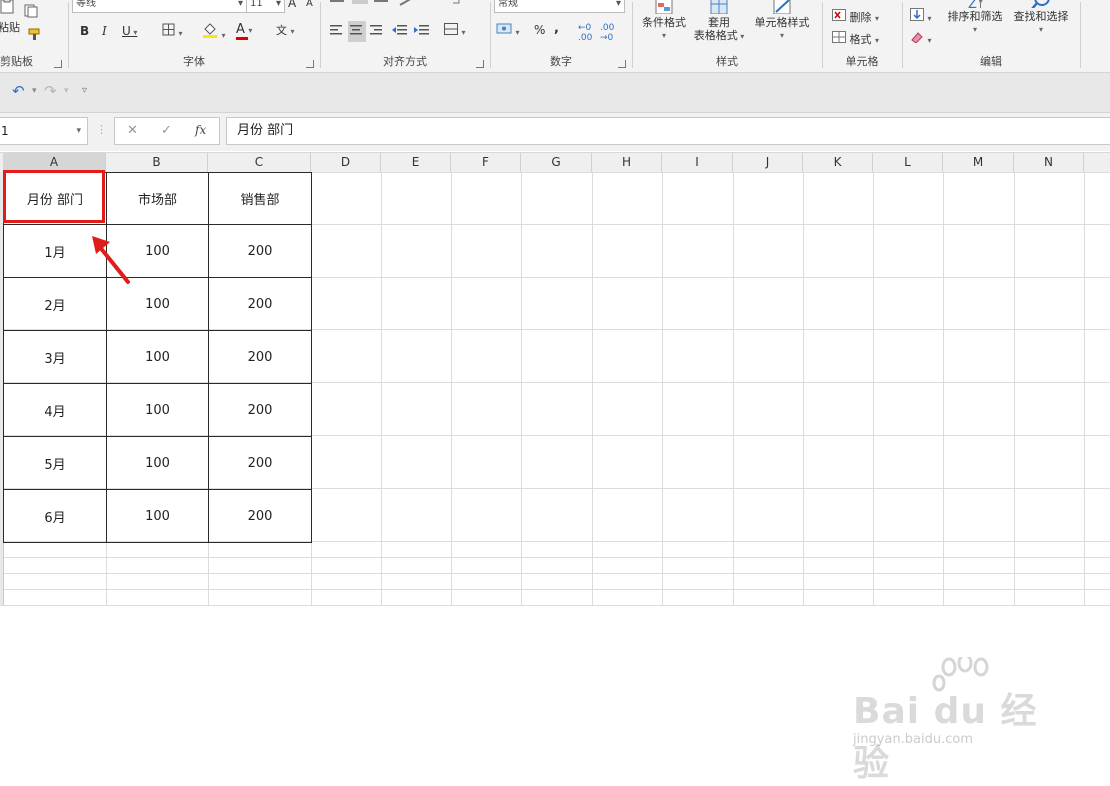 The image size is (1110, 786). Describe the element at coordinates (104, 31) in the screenshot. I see `italic-button: I` at that location.